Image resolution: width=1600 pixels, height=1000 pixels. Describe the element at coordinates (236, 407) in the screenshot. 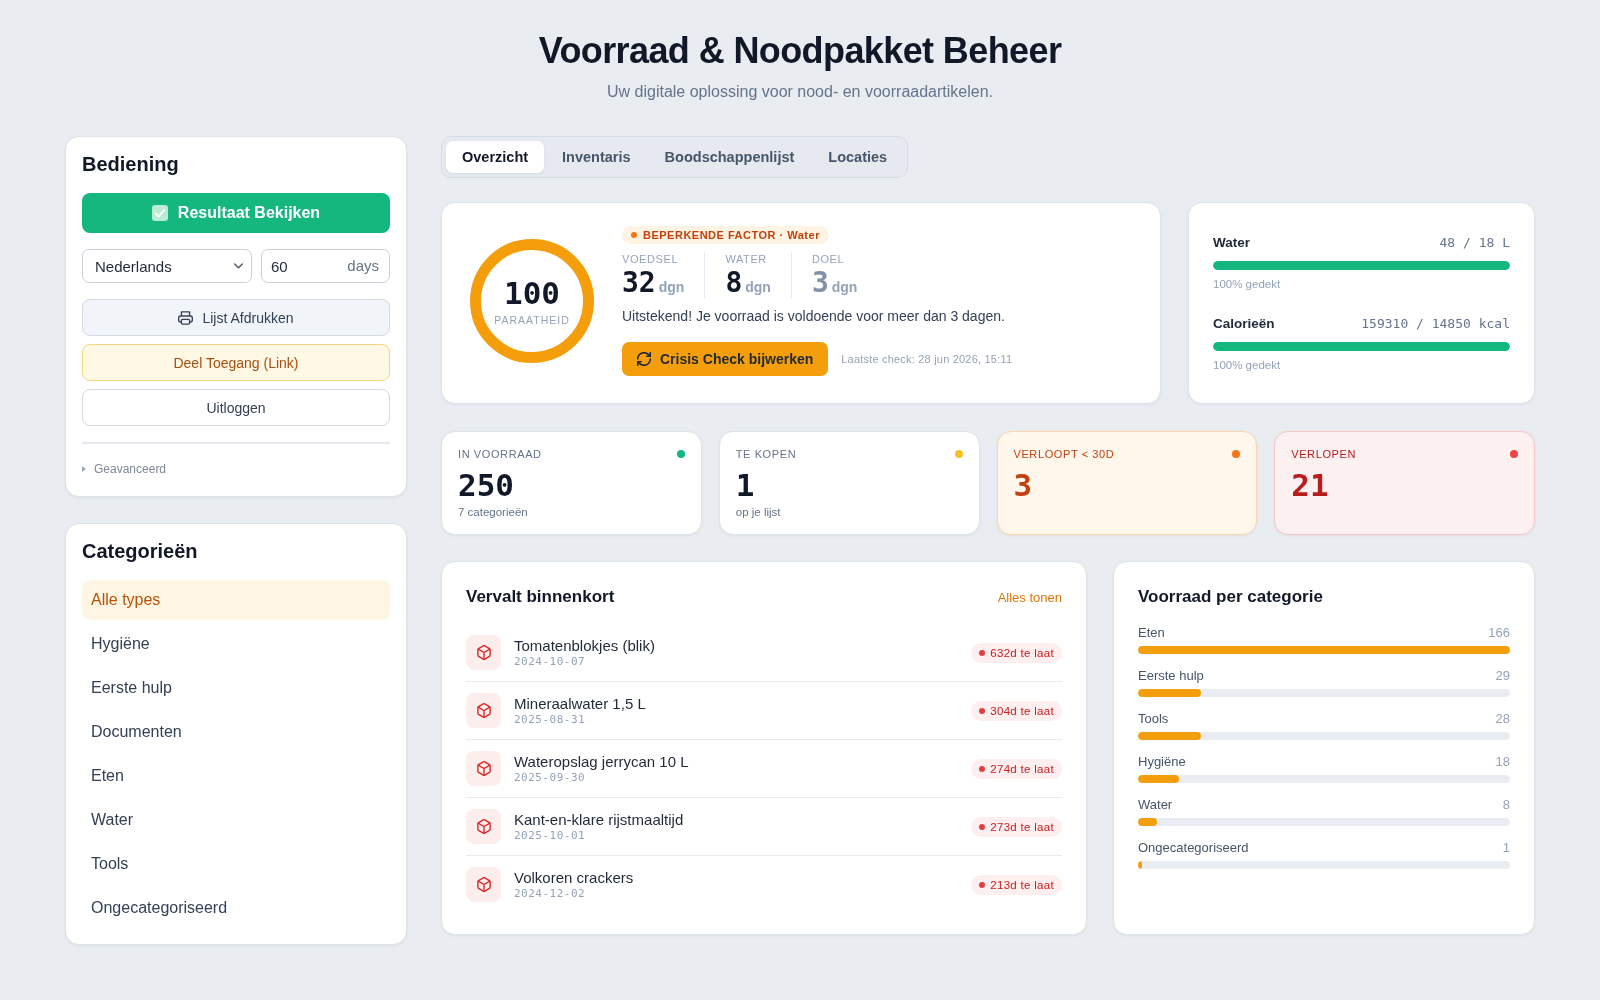

I see `action-button: Uitloggen` at that location.